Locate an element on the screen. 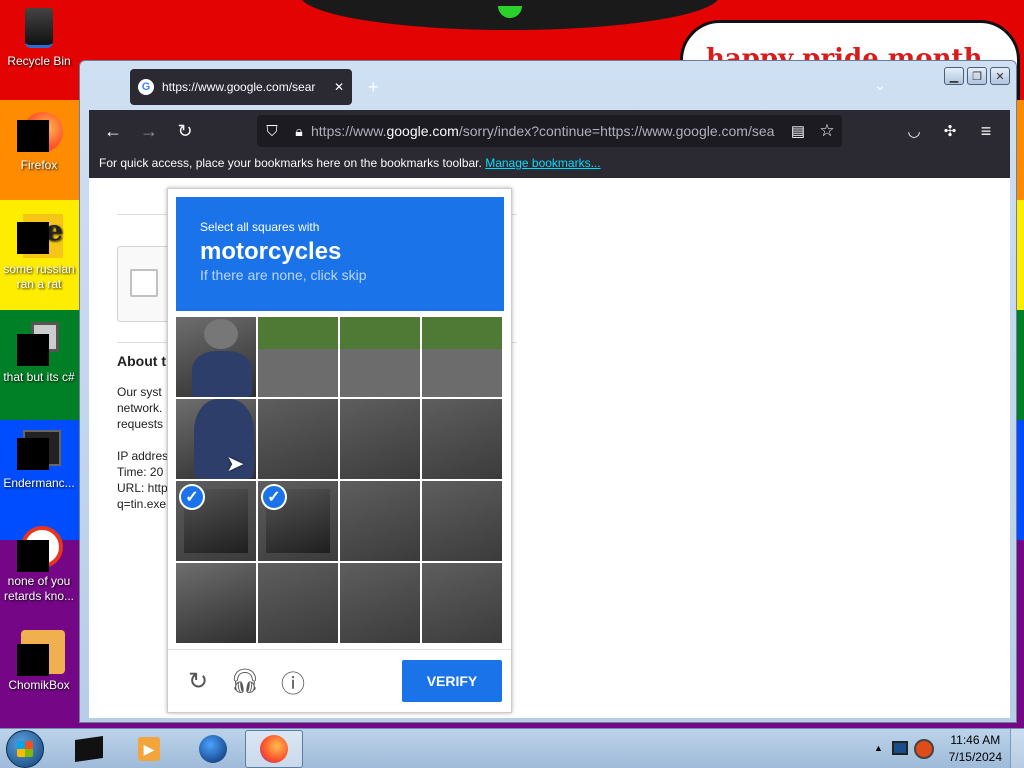 The height and width of the screenshot is (768, 1024). google-favicon-icon: G is located at coordinates (146, 87).